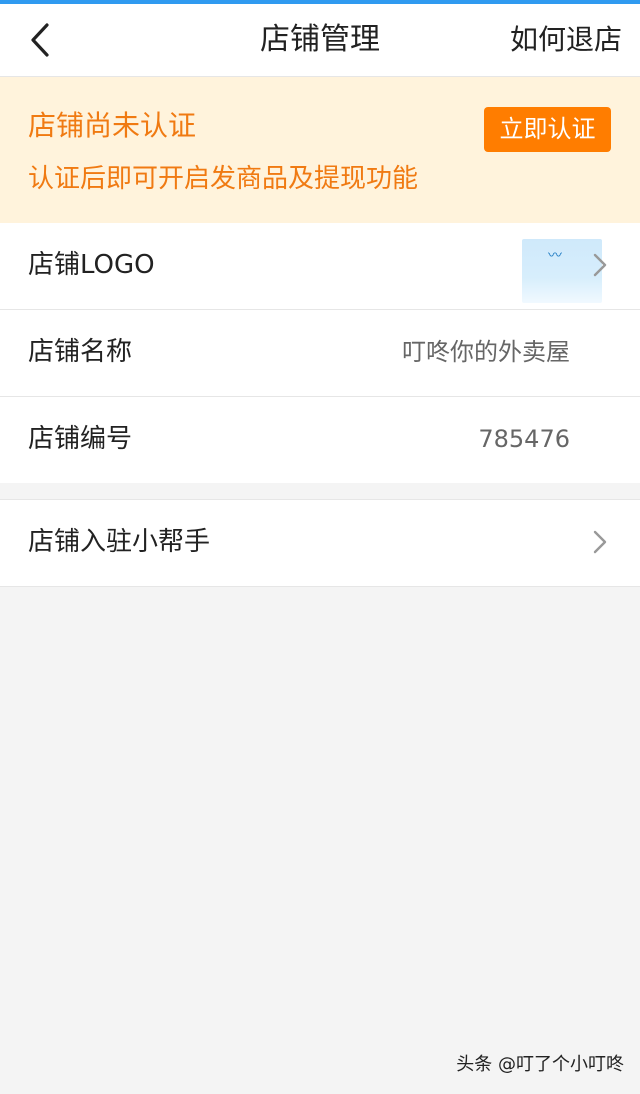 The height and width of the screenshot is (1094, 640). Describe the element at coordinates (112, 125) in the screenshot. I see `certification-status: 店铺尚未认证` at that location.